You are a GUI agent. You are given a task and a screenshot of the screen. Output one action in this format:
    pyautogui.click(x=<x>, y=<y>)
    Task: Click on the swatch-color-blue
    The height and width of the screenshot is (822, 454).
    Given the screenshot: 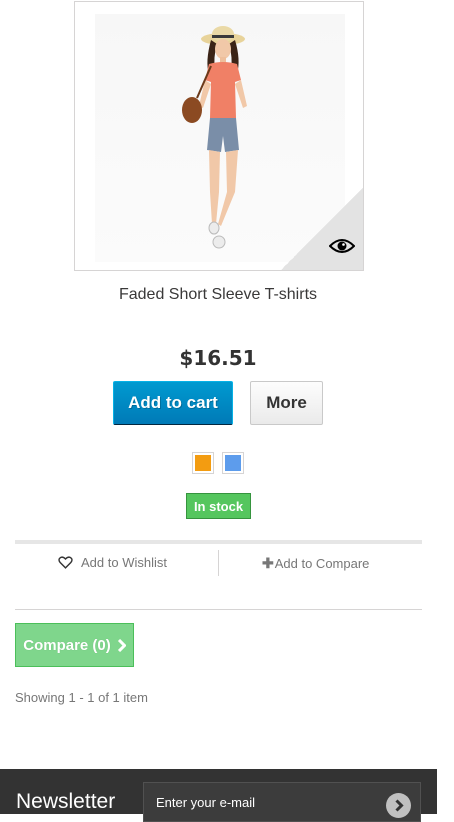 What is the action you would take?
    pyautogui.click(x=233, y=463)
    